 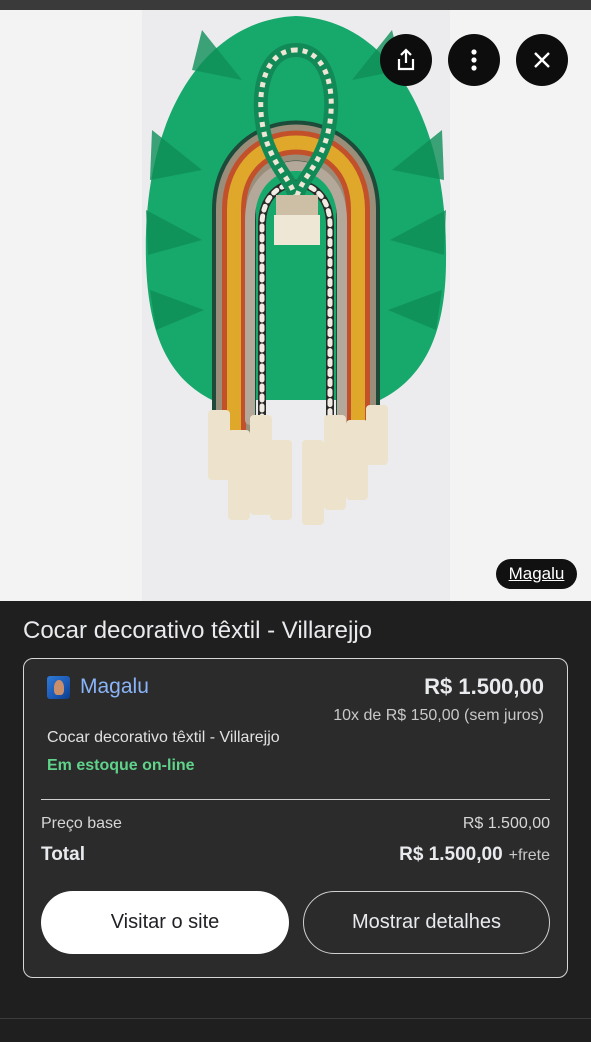 What do you see at coordinates (114, 686) in the screenshot?
I see `seller-name: Magalu` at bounding box center [114, 686].